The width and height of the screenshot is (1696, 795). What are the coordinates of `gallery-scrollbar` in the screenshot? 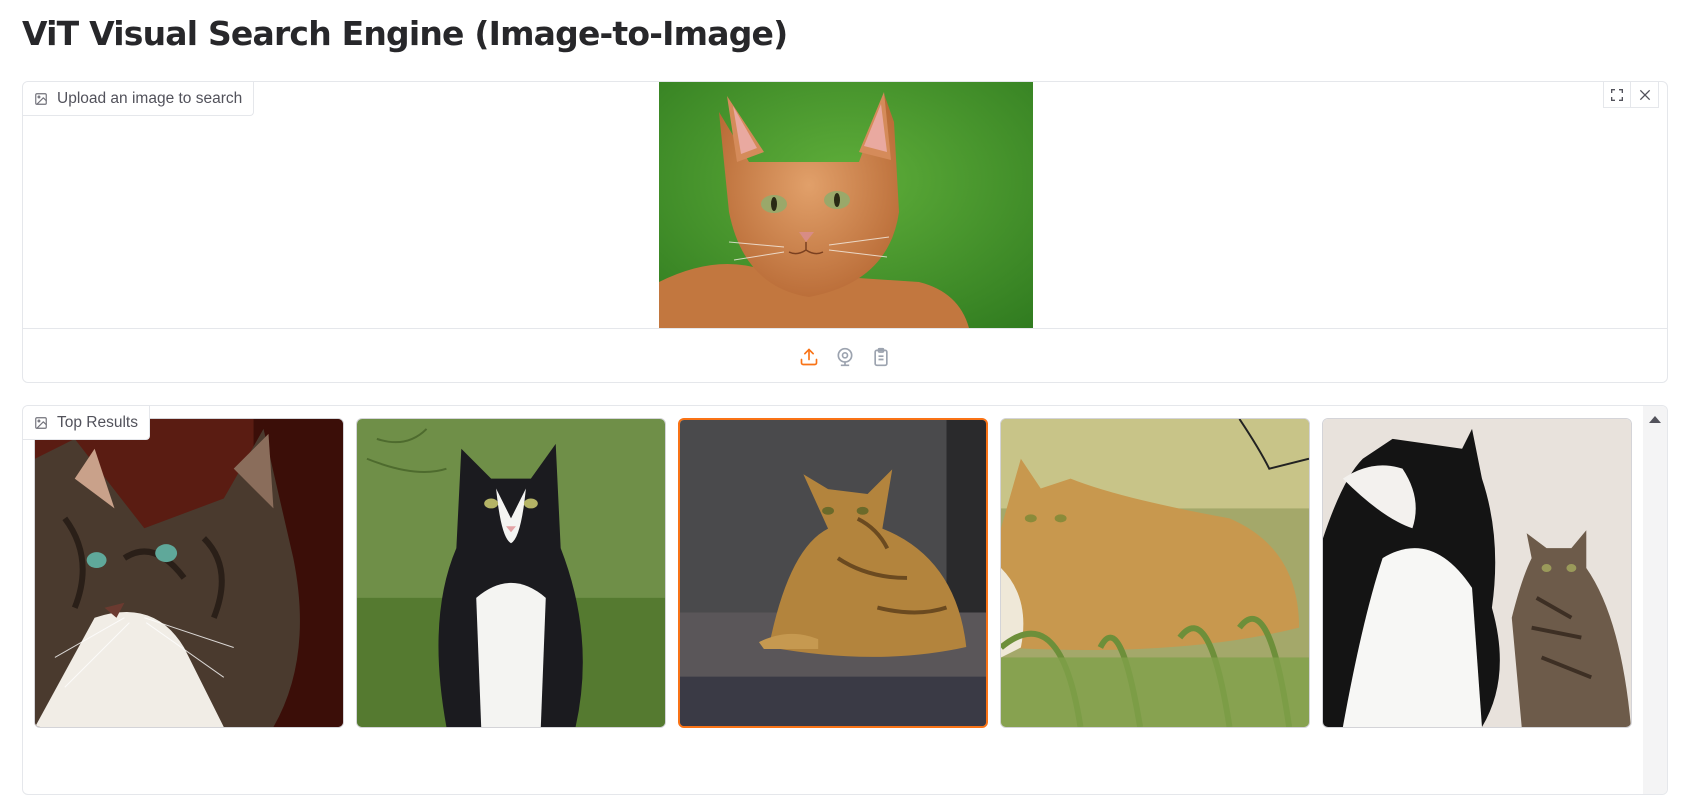 It's located at (1655, 600).